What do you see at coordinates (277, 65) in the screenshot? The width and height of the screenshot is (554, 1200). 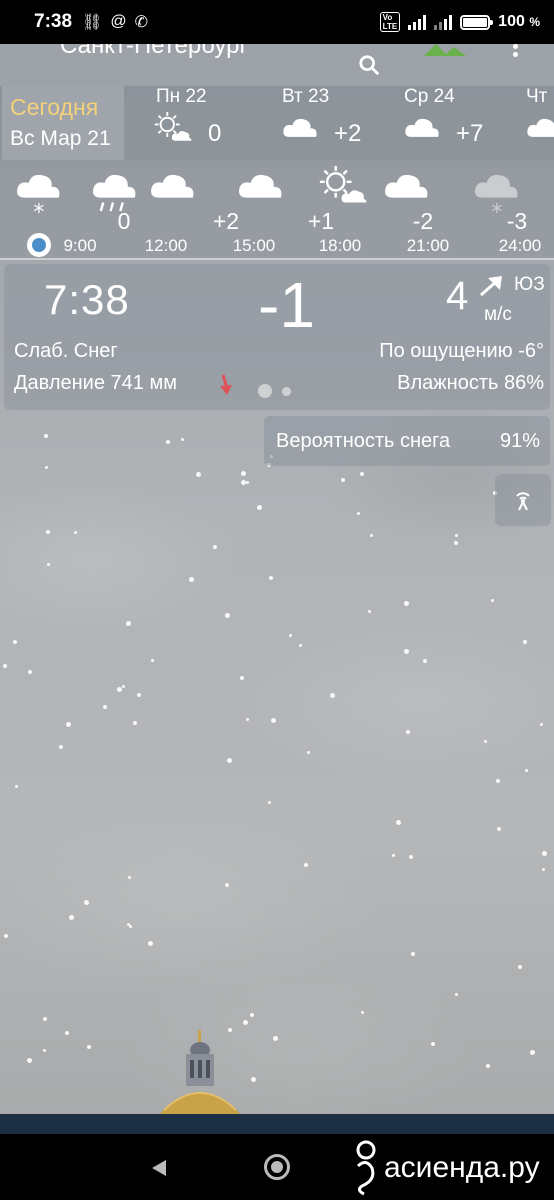 I see `app-header: Санкт-Петербург` at bounding box center [277, 65].